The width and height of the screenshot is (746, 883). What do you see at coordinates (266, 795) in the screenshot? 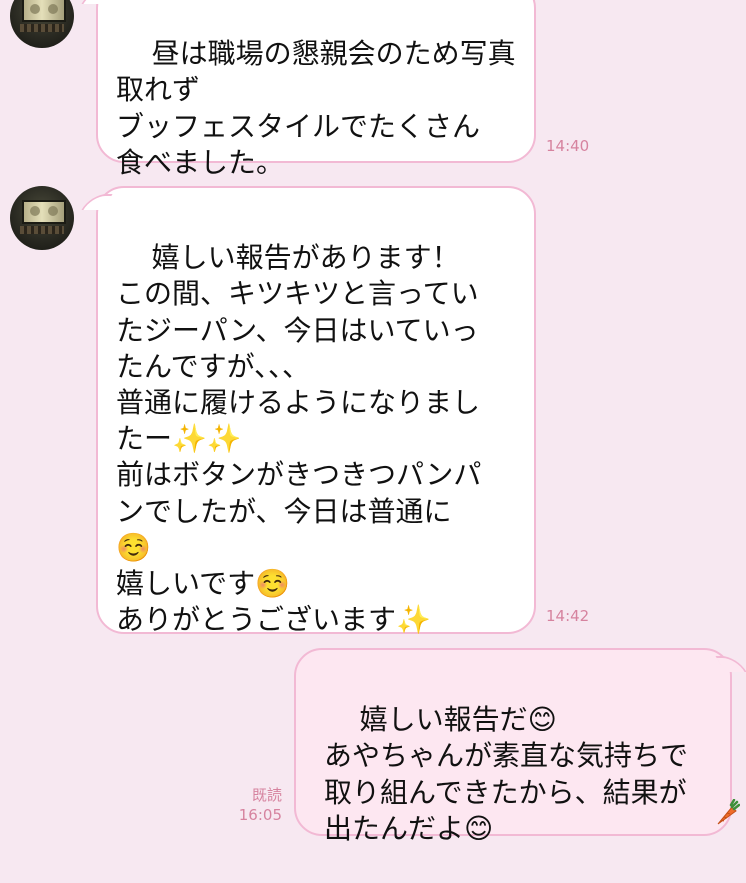
I see `read-label: 既読` at bounding box center [266, 795].